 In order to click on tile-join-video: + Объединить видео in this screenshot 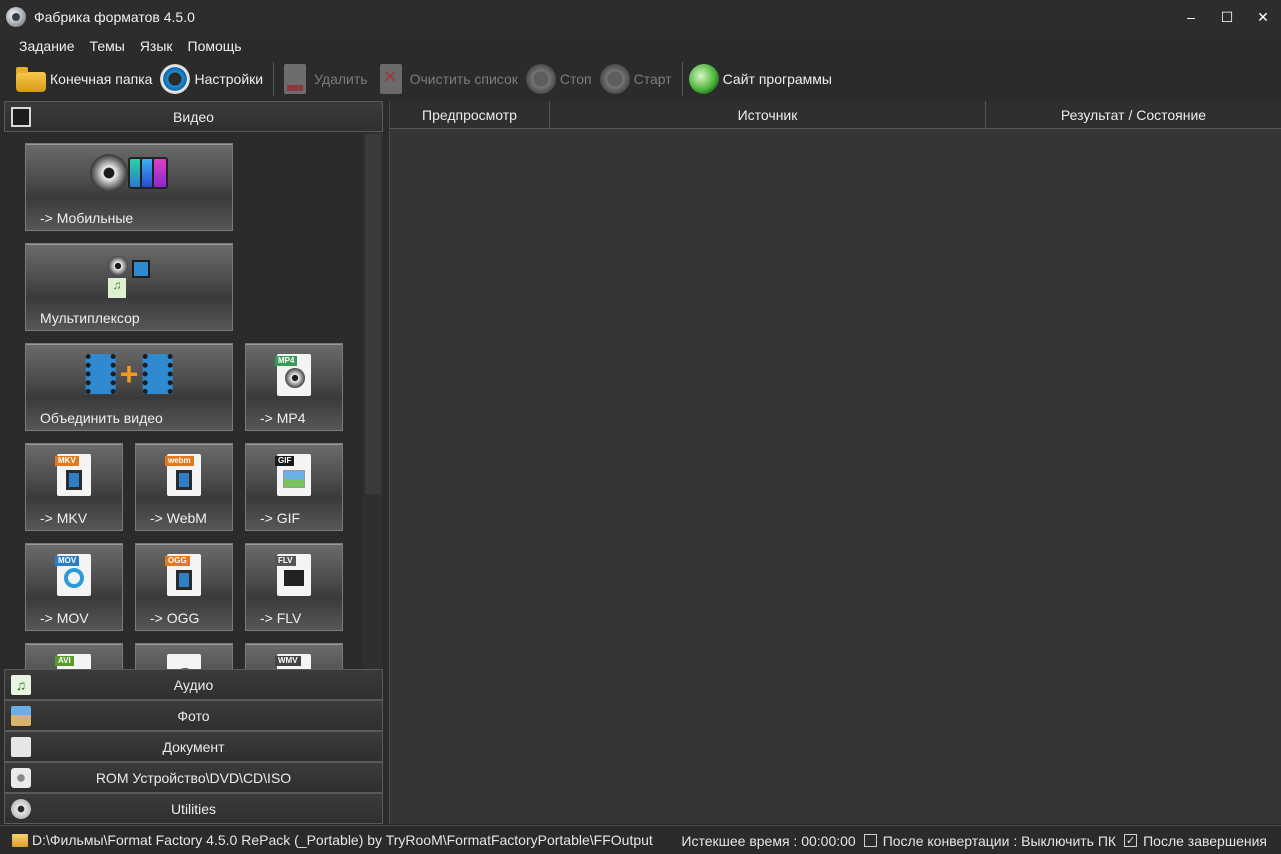, I will do `click(129, 387)`.